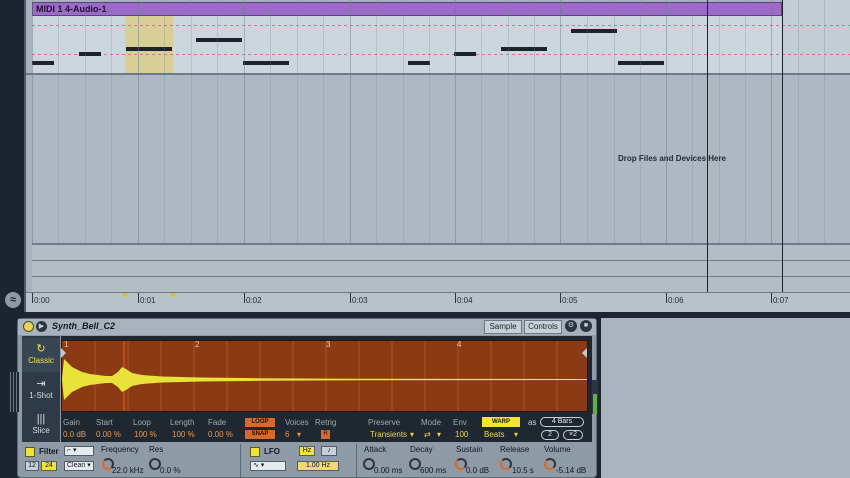 This screenshot has width=850, height=478. What do you see at coordinates (584, 353) in the screenshot?
I see `sample-end-marker` at bounding box center [584, 353].